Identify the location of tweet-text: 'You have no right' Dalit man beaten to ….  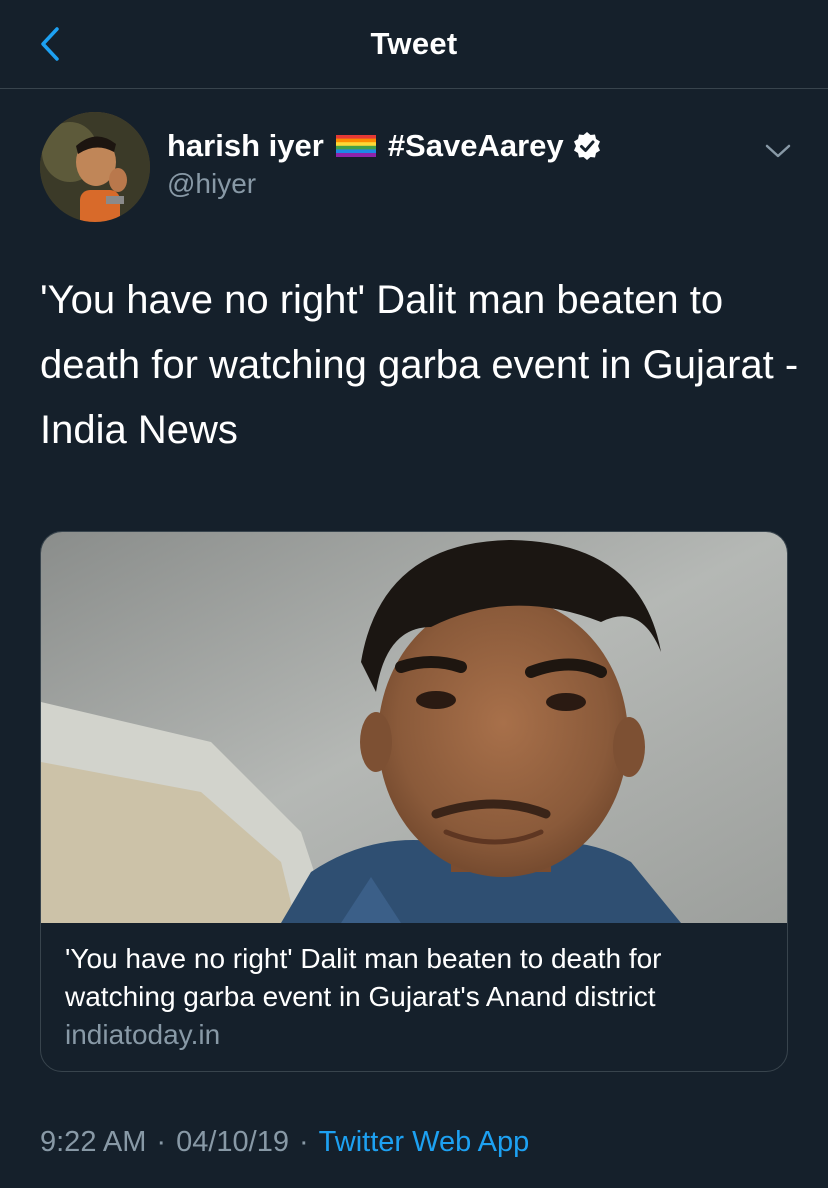
(419, 365).